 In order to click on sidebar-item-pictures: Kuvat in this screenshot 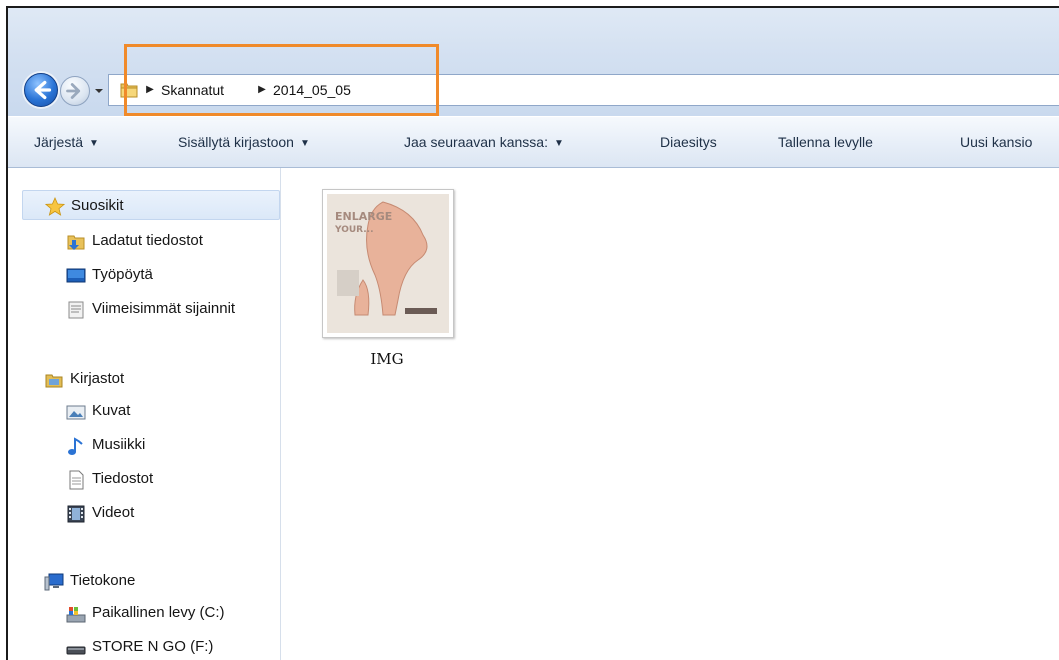, I will do `click(173, 411)`.